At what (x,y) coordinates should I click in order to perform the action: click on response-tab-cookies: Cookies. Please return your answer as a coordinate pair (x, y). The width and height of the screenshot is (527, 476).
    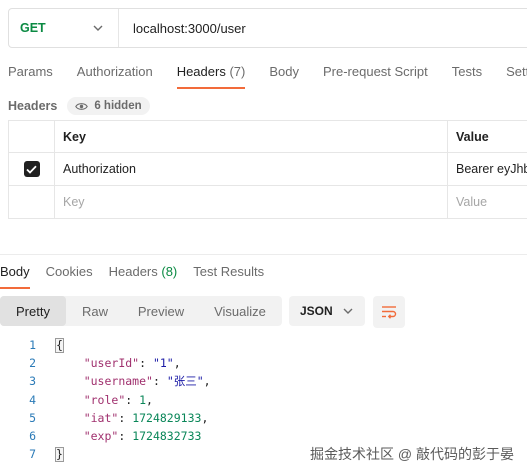
    Looking at the image, I should click on (69, 275).